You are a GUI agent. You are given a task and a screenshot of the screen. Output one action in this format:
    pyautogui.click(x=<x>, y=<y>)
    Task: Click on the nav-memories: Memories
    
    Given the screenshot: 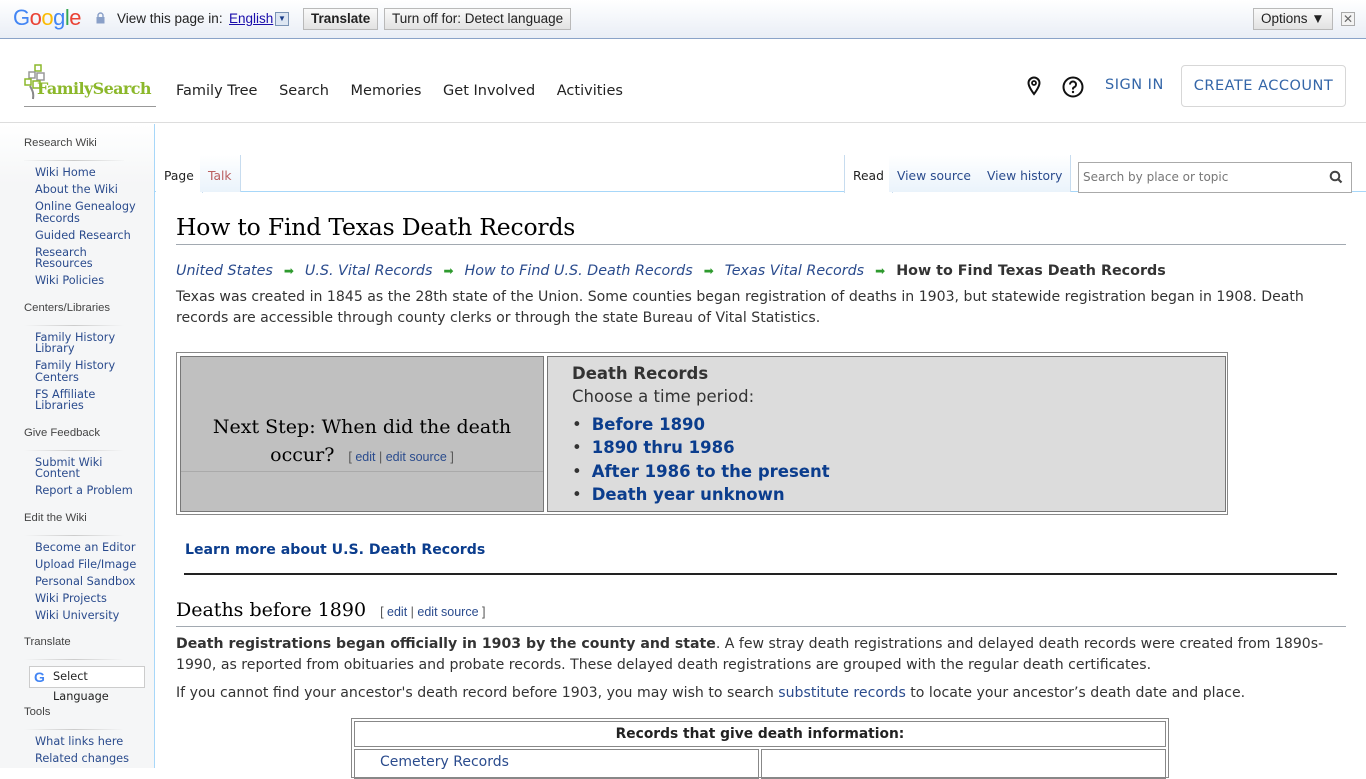 What is the action you would take?
    pyautogui.click(x=386, y=91)
    